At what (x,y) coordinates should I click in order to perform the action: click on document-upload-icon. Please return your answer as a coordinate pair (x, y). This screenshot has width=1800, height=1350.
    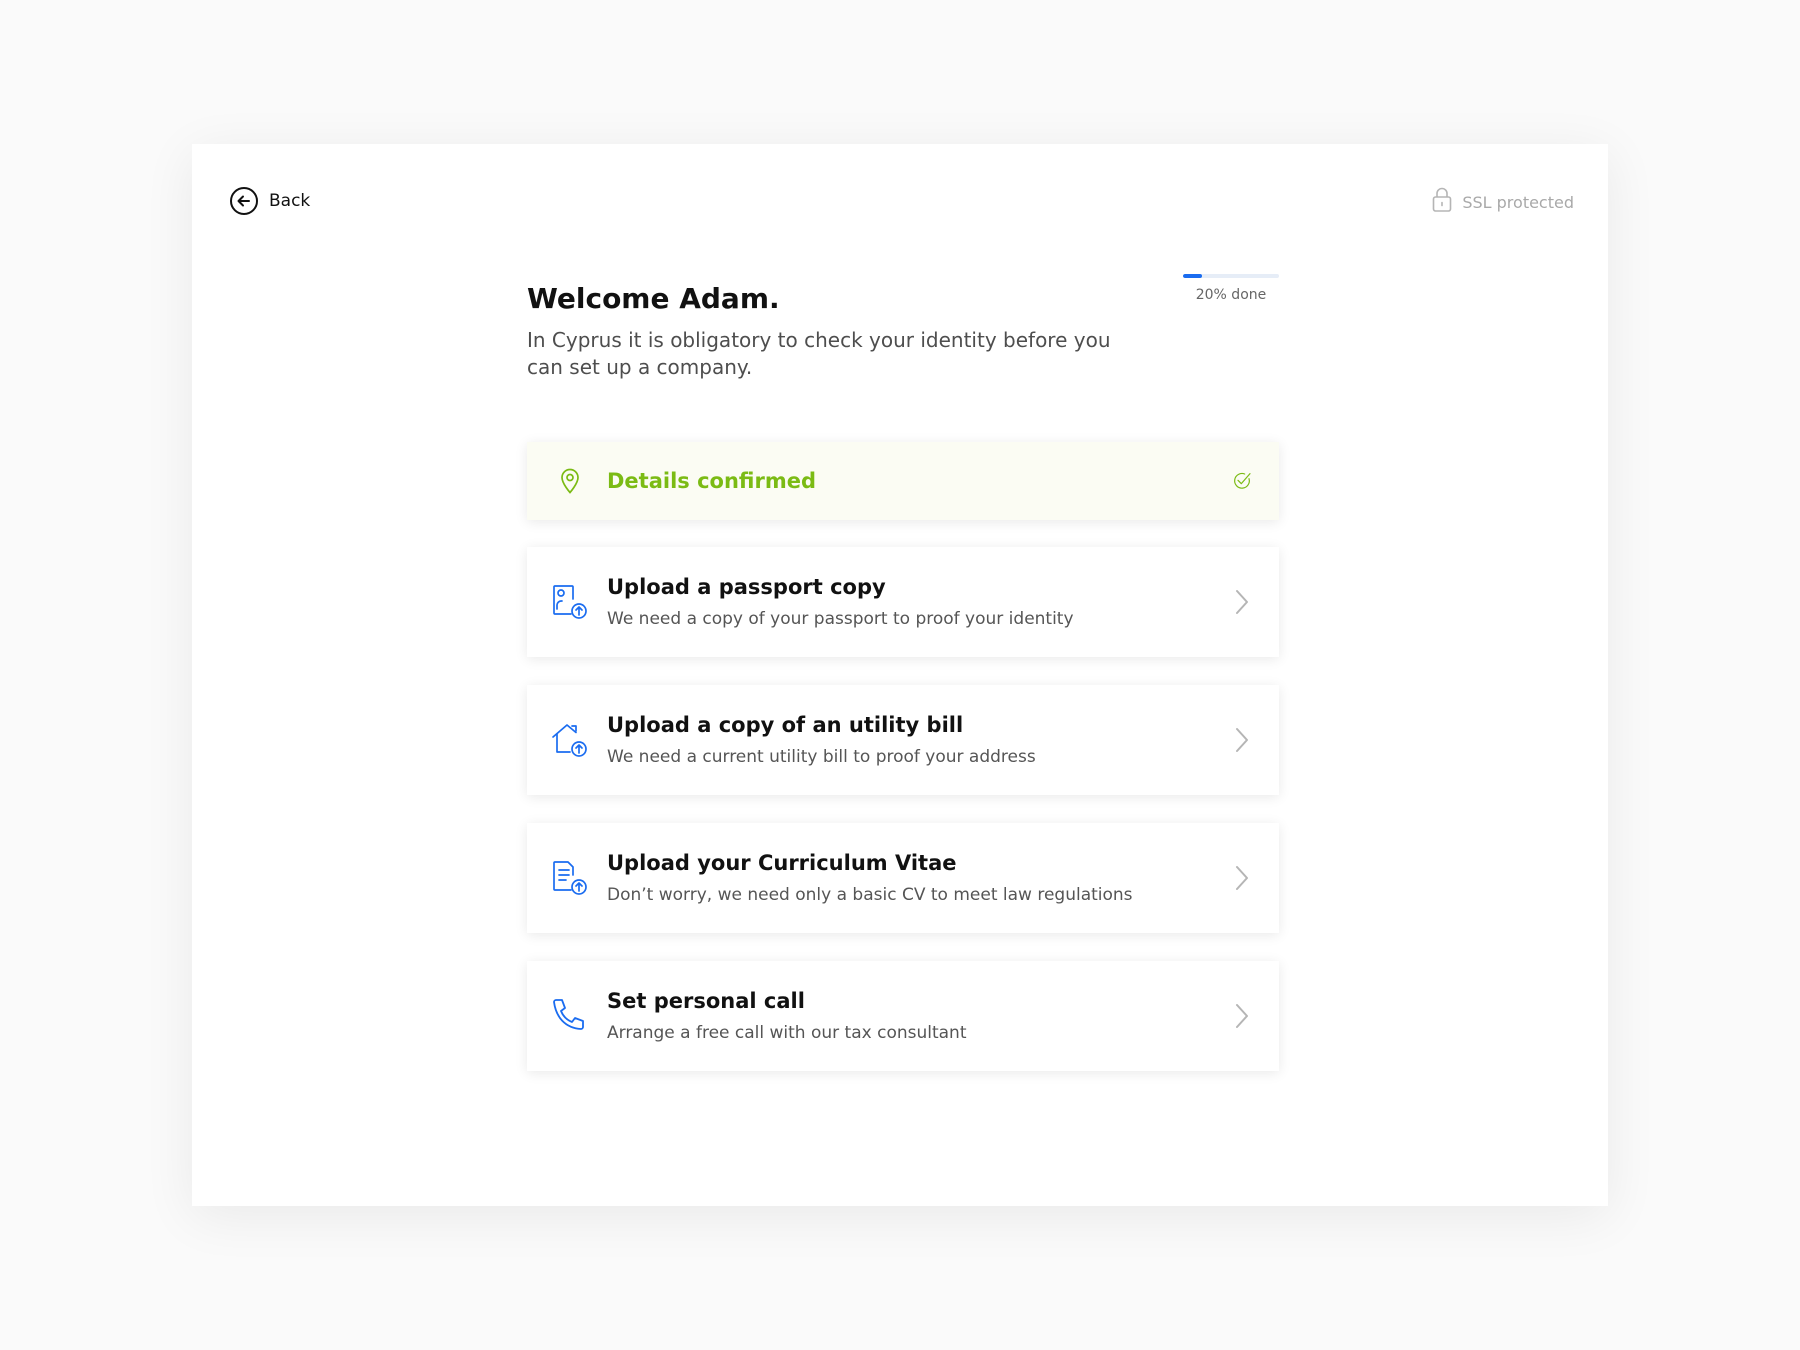
    Looking at the image, I should click on (570, 878).